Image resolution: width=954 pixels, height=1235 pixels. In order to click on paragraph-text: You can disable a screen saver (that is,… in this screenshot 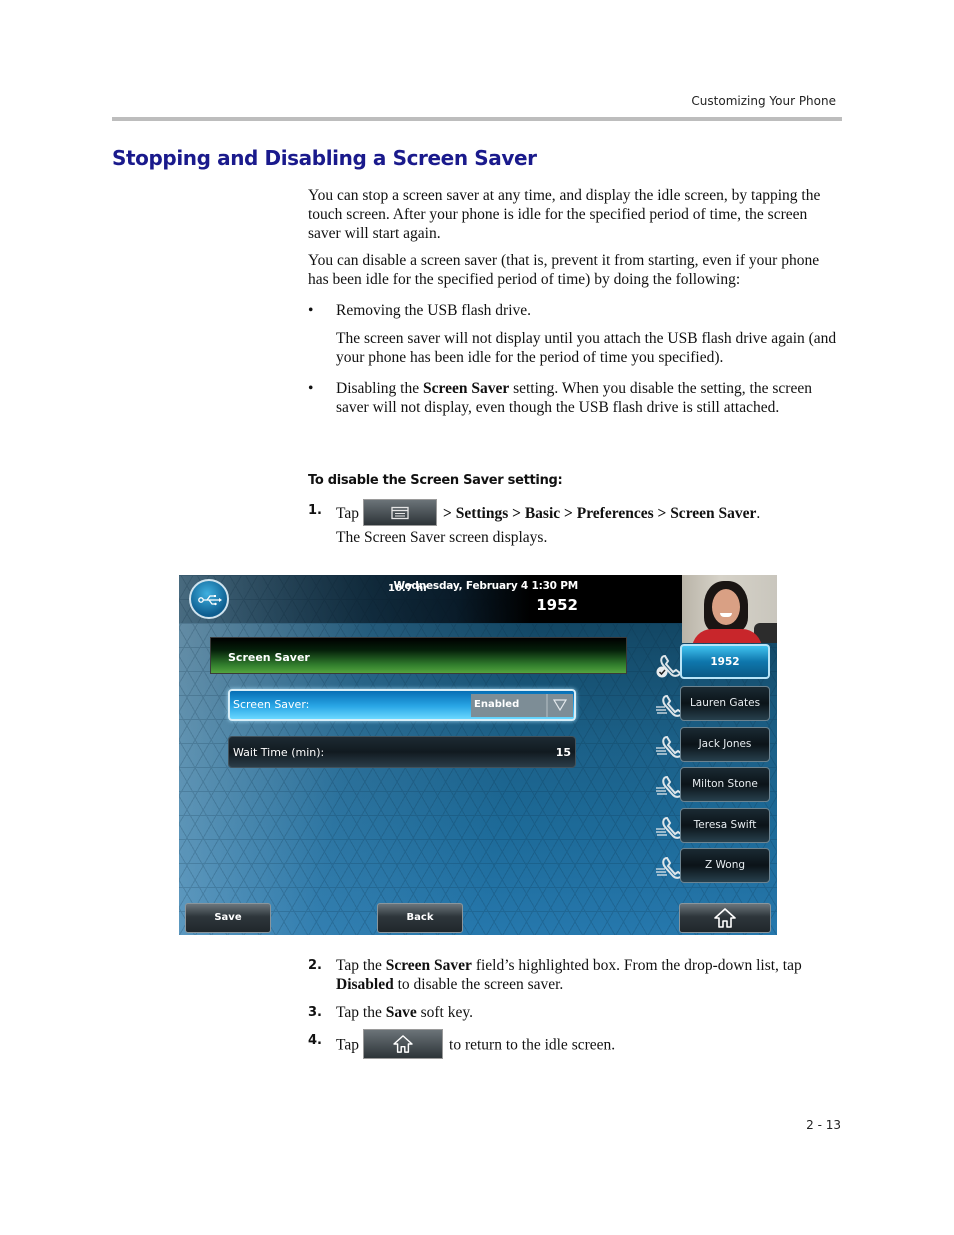, I will do `click(564, 270)`.